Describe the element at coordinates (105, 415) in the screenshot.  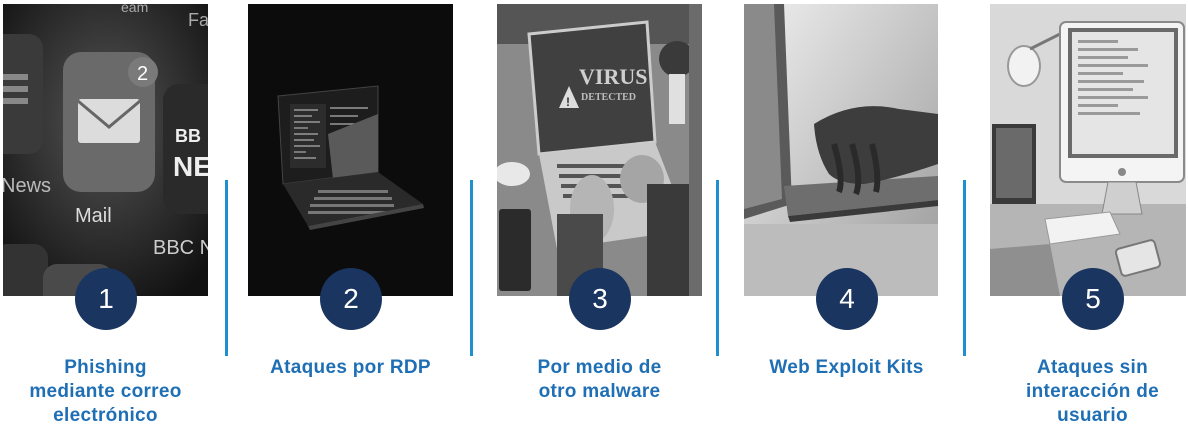
I see `step-label-line: electrónico` at that location.